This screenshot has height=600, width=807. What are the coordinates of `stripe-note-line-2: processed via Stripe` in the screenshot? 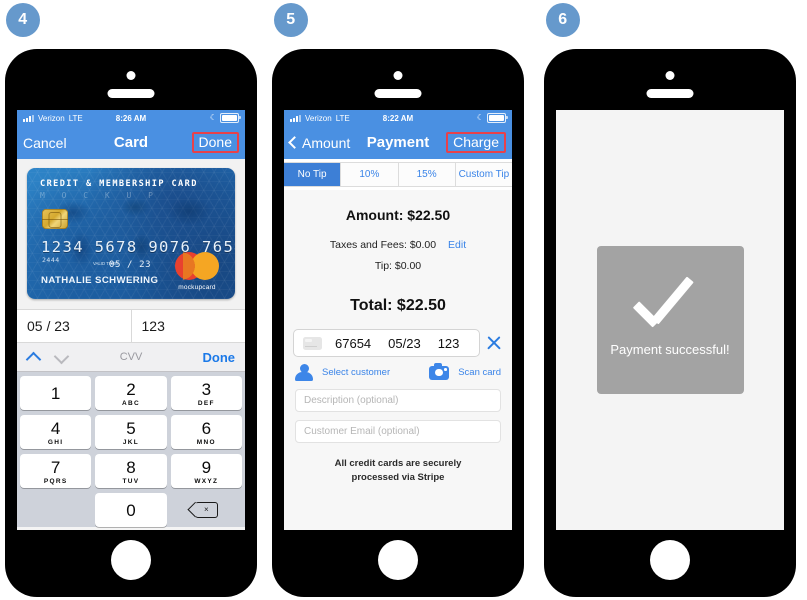 It's located at (398, 477).